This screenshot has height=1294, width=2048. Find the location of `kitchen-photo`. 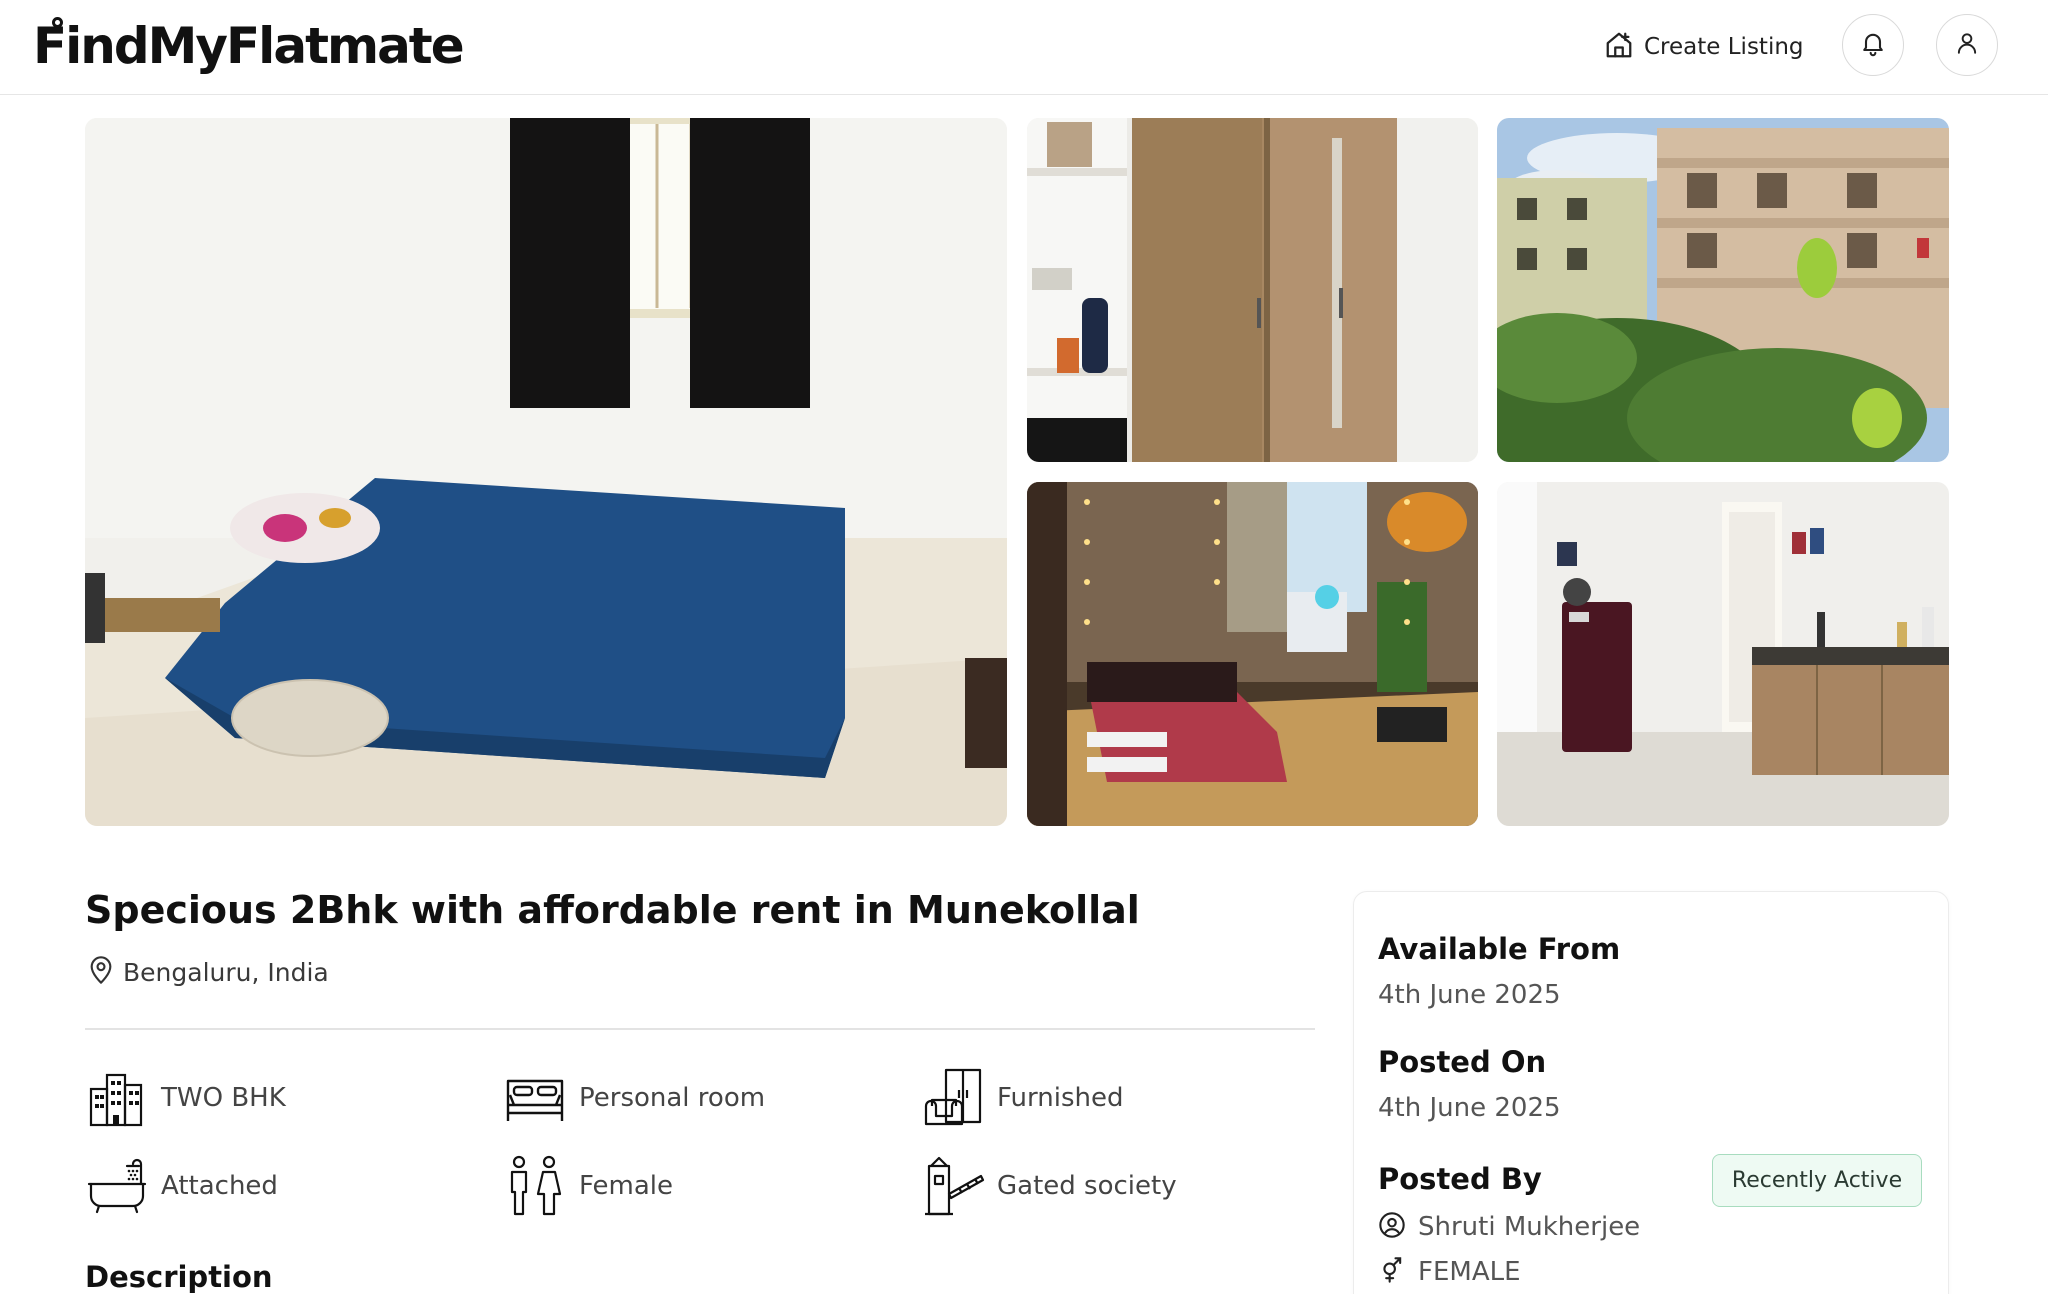

kitchen-photo is located at coordinates (1723, 654).